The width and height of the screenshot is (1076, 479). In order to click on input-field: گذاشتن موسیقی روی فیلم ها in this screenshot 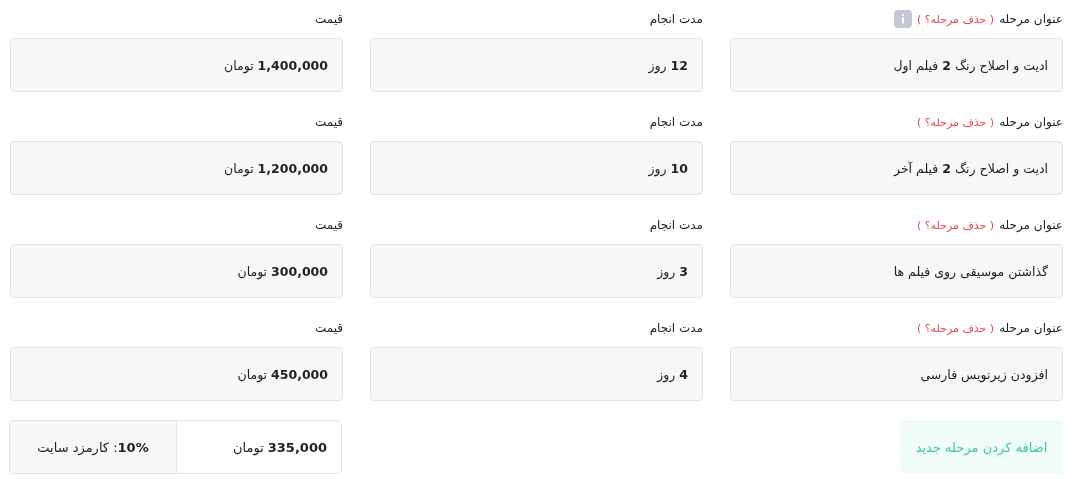, I will do `click(896, 271)`.